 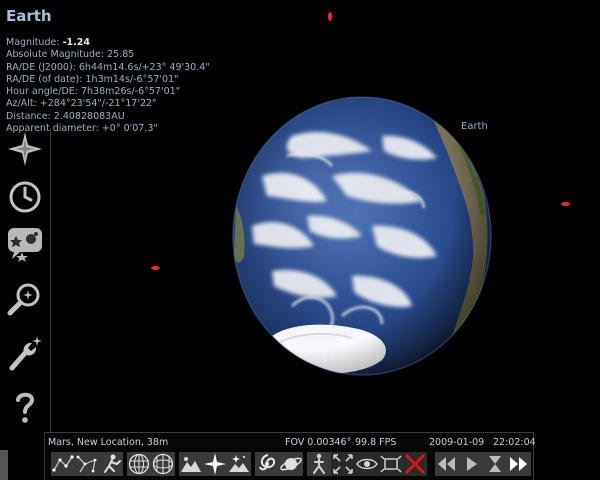 I want to click on corner-decoration, so click(x=4, y=465).